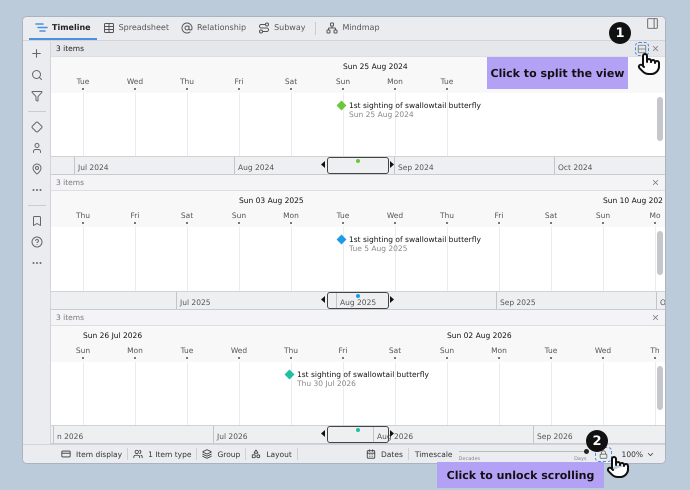  What do you see at coordinates (186, 28) in the screenshot?
I see `at-sign-icon` at bounding box center [186, 28].